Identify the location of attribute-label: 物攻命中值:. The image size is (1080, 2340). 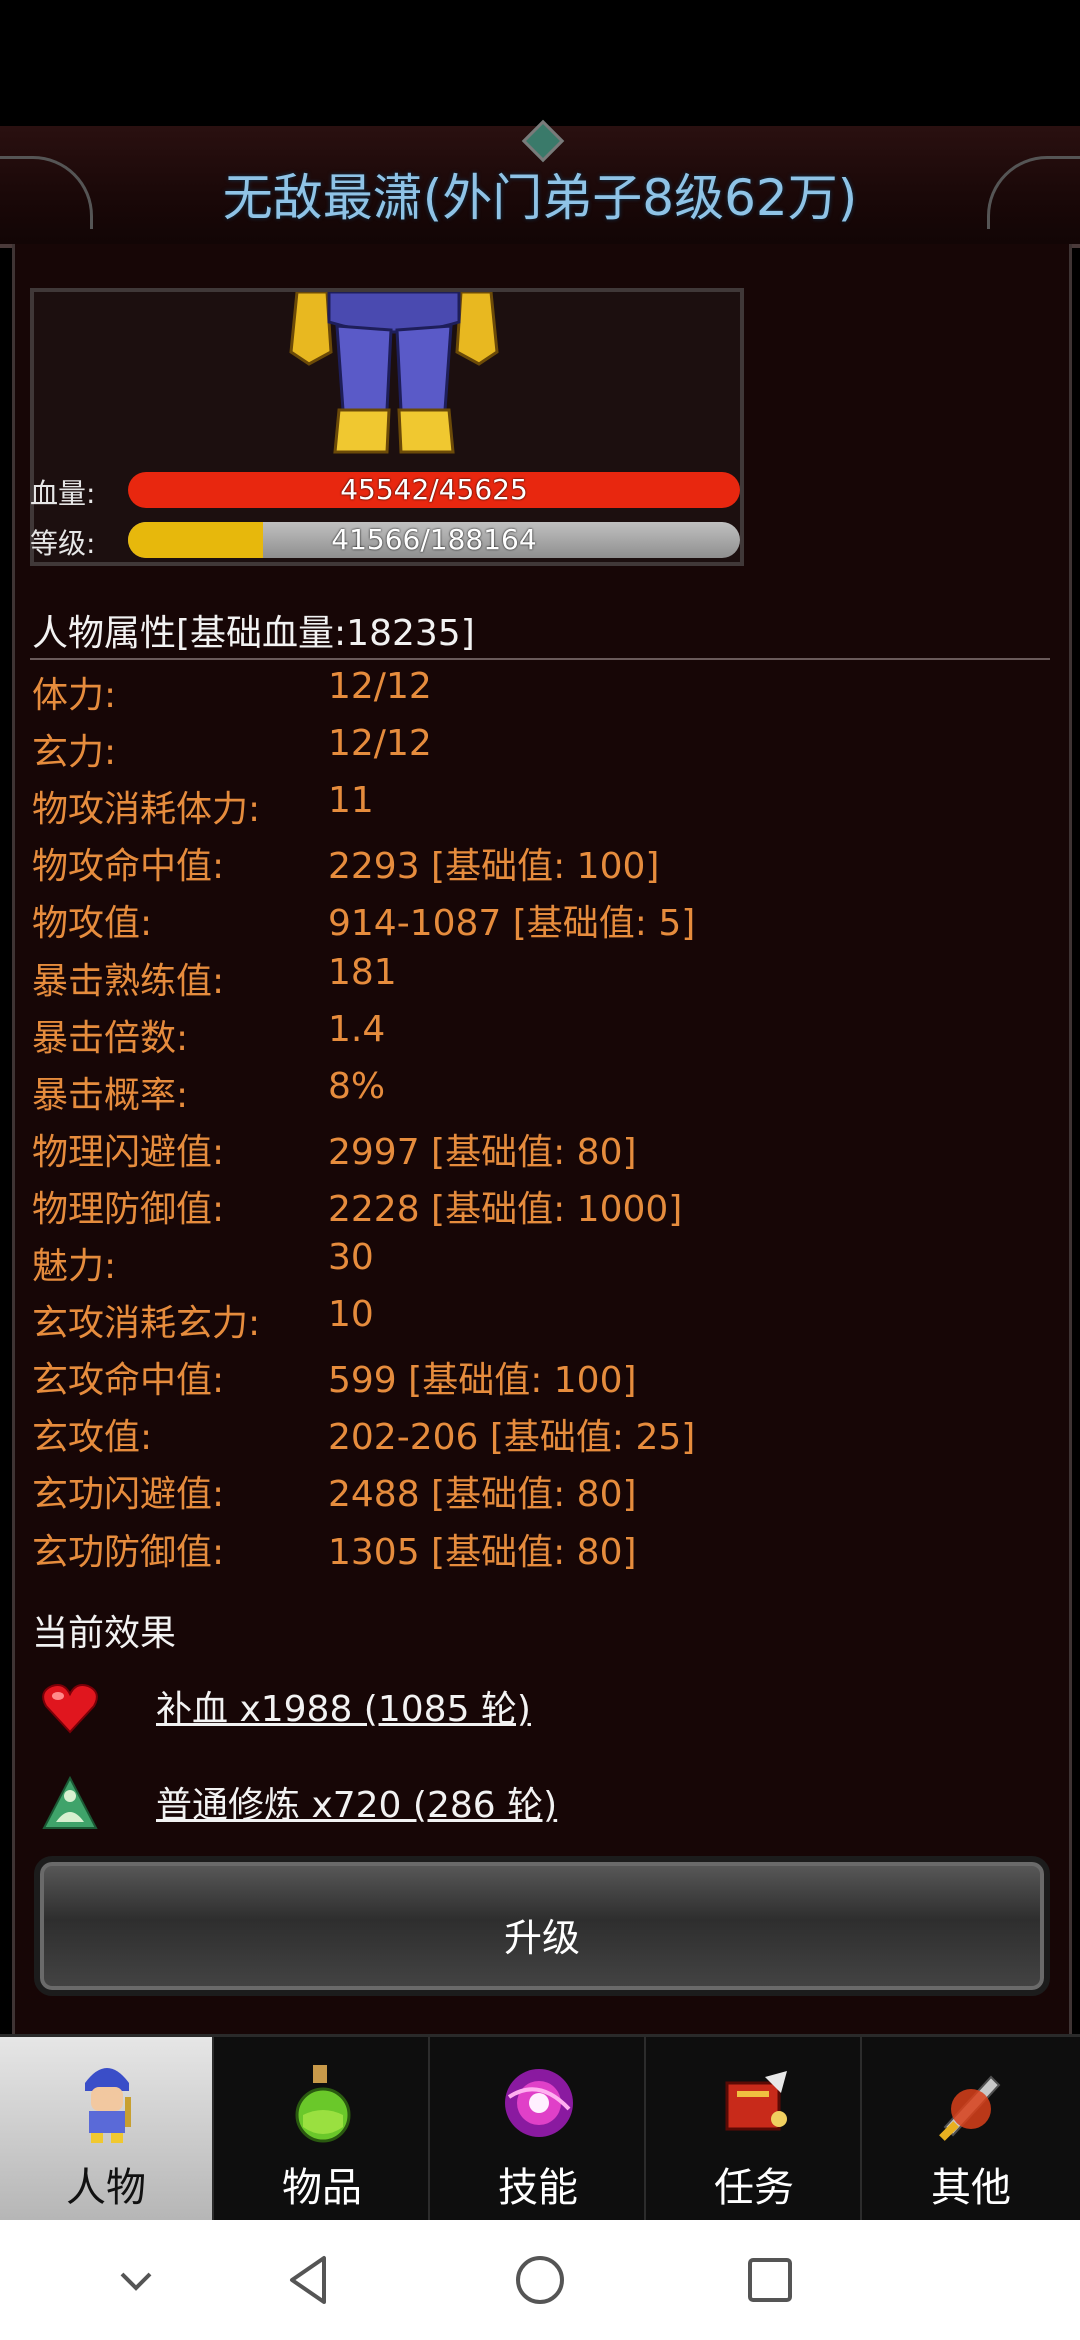
(128, 867).